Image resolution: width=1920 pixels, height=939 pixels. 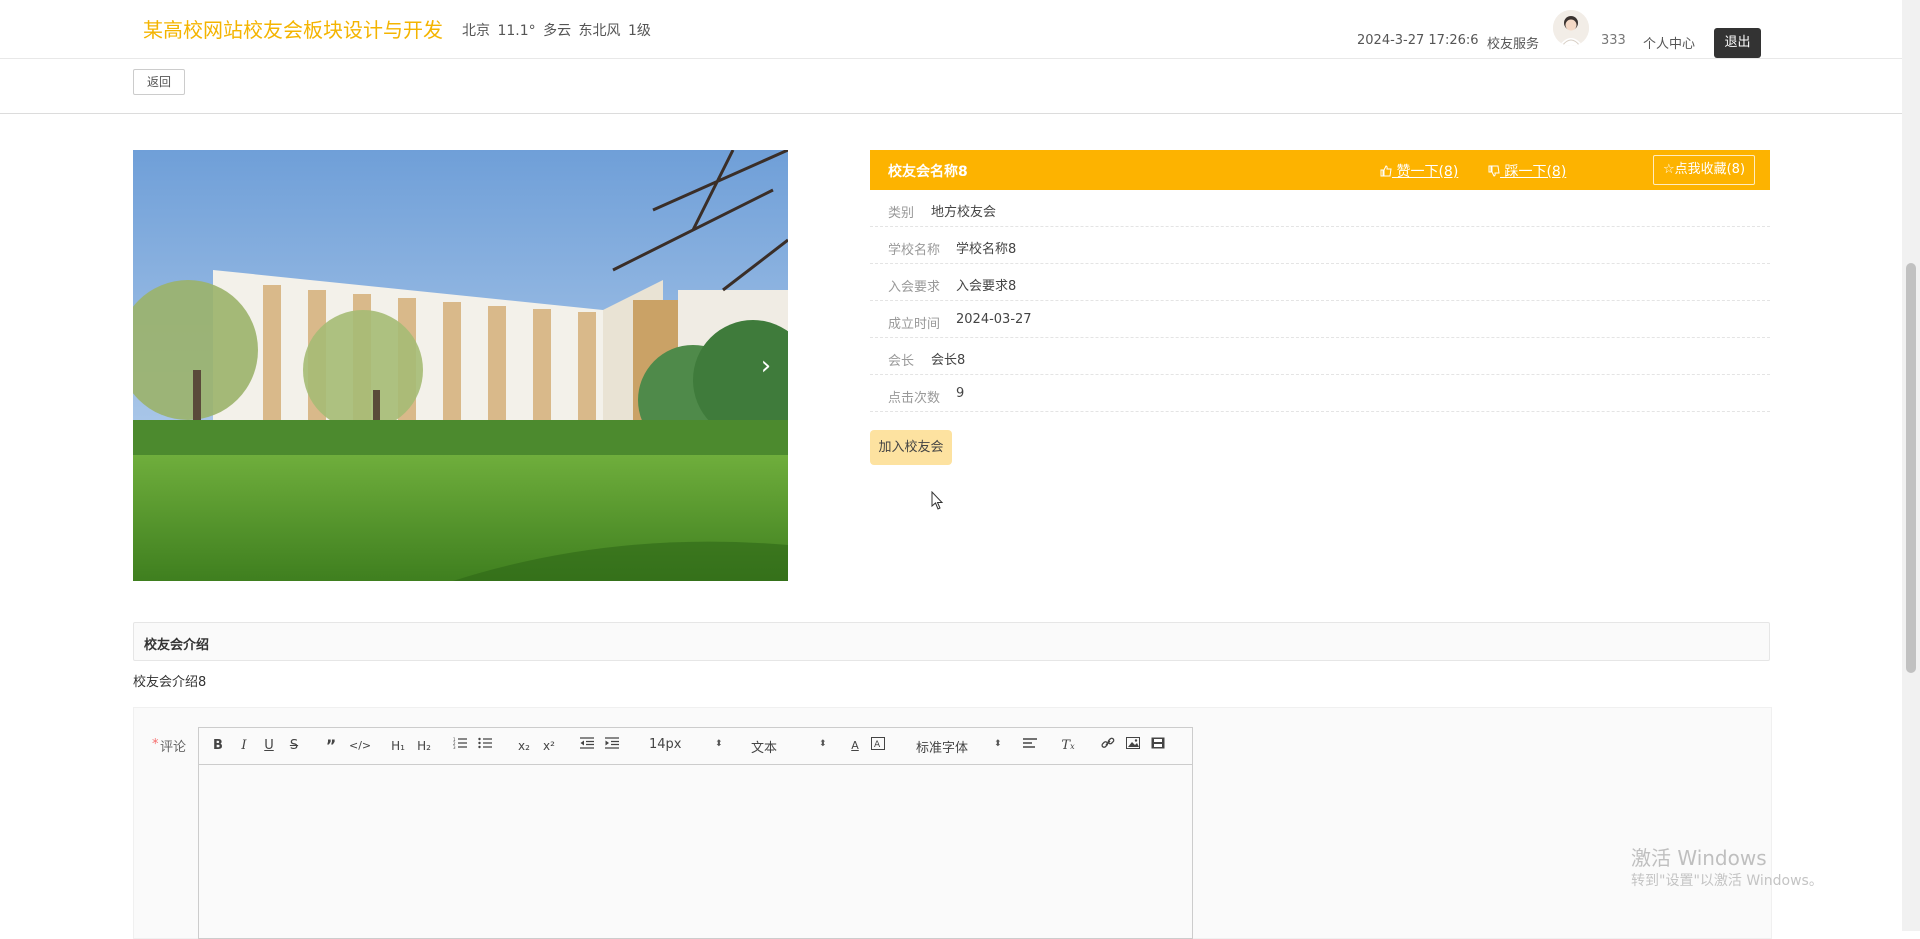 What do you see at coordinates (948, 360) in the screenshot?
I see `field-value: 会长8` at bounding box center [948, 360].